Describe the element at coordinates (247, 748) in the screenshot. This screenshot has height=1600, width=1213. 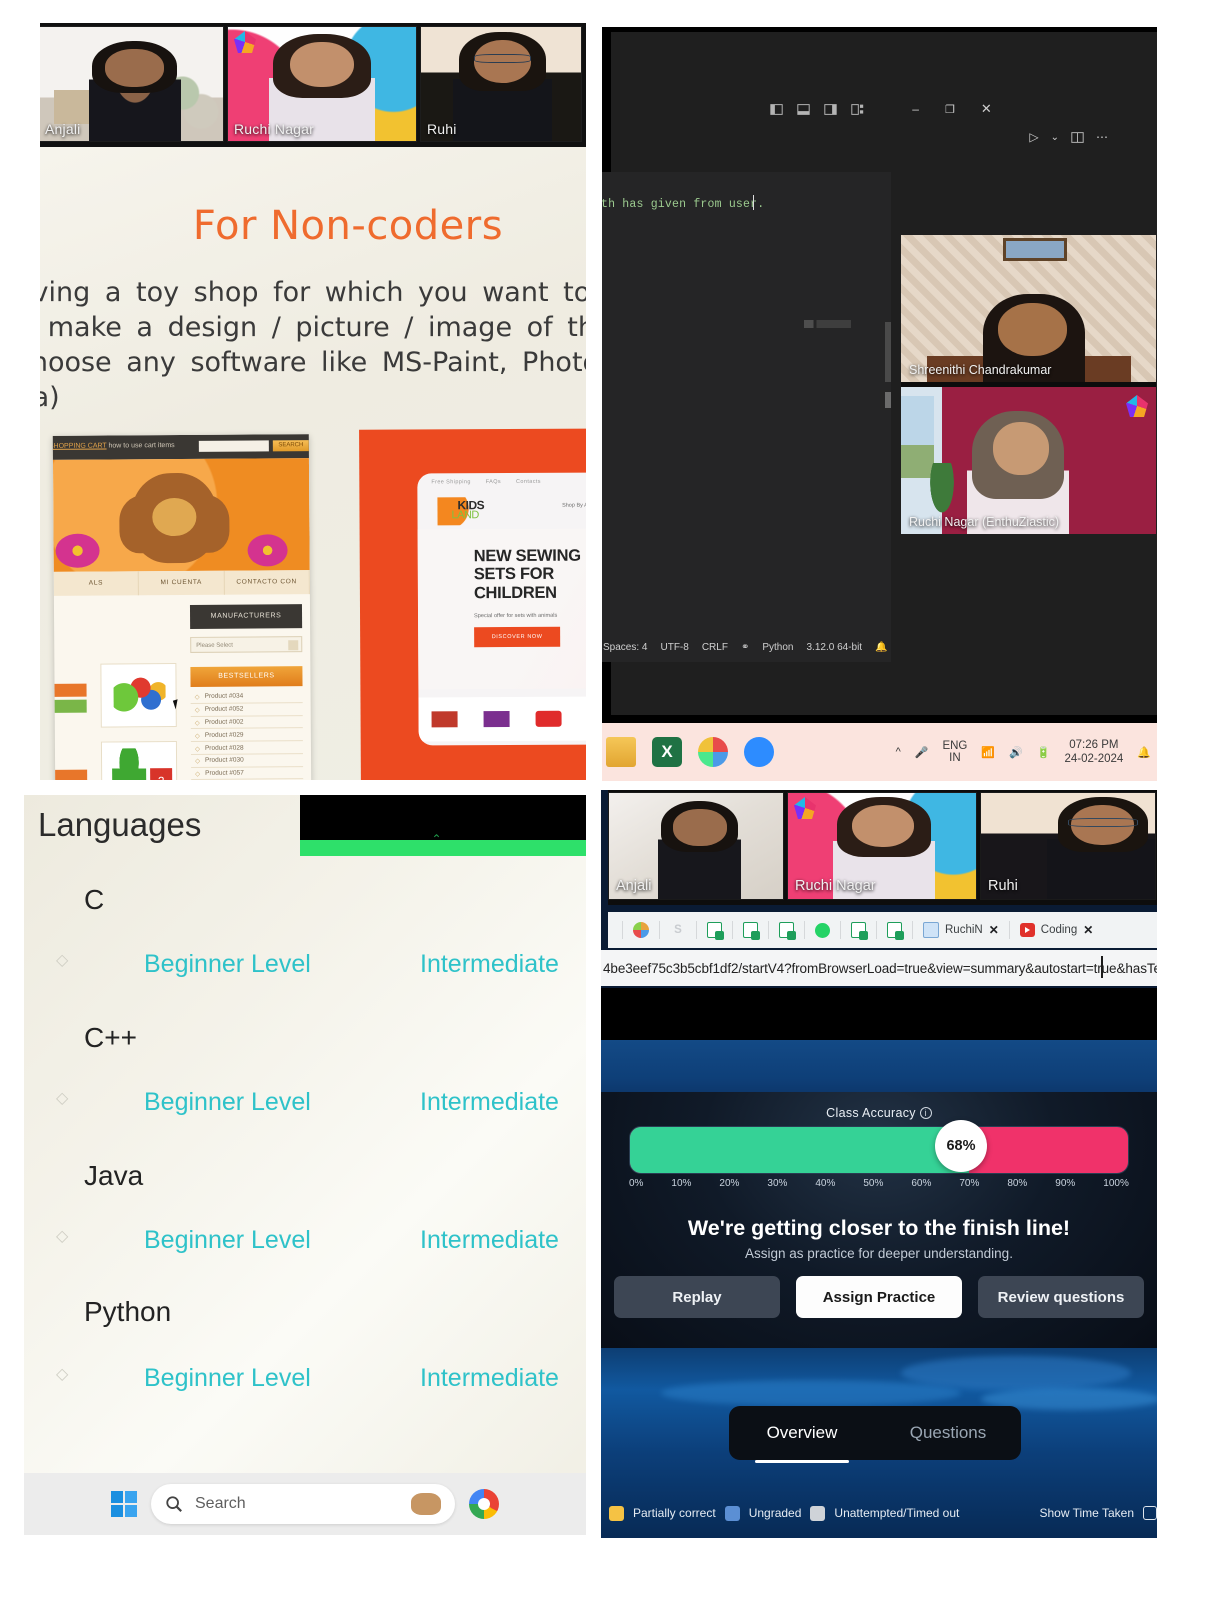
I see `list-item: Product #028` at that location.